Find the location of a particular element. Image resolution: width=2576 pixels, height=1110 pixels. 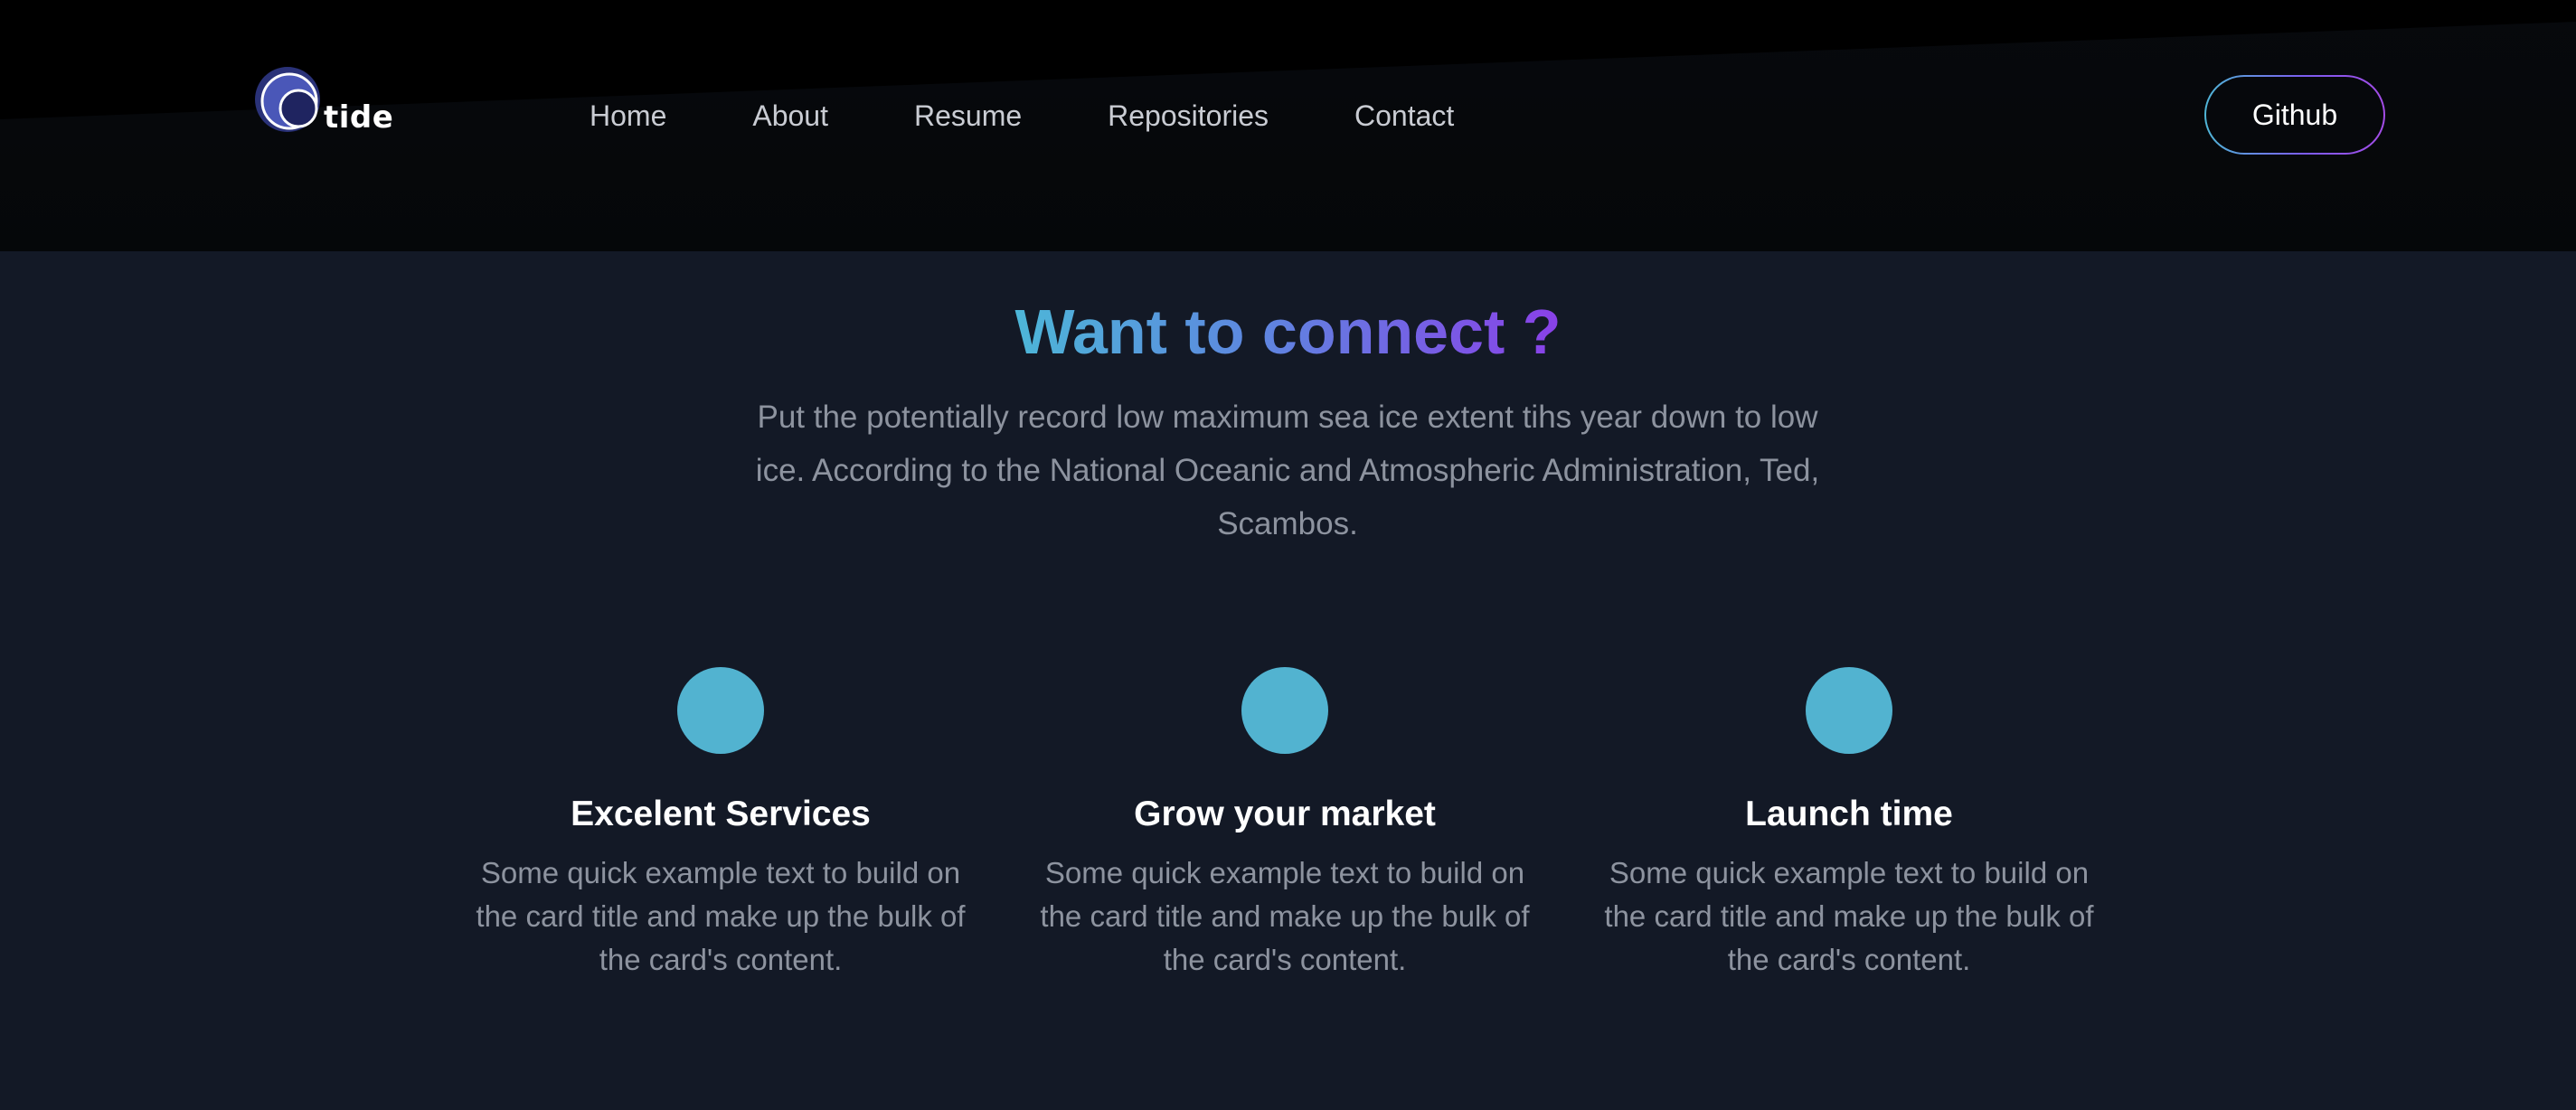

feature-title: Grow your market is located at coordinates (1285, 814).